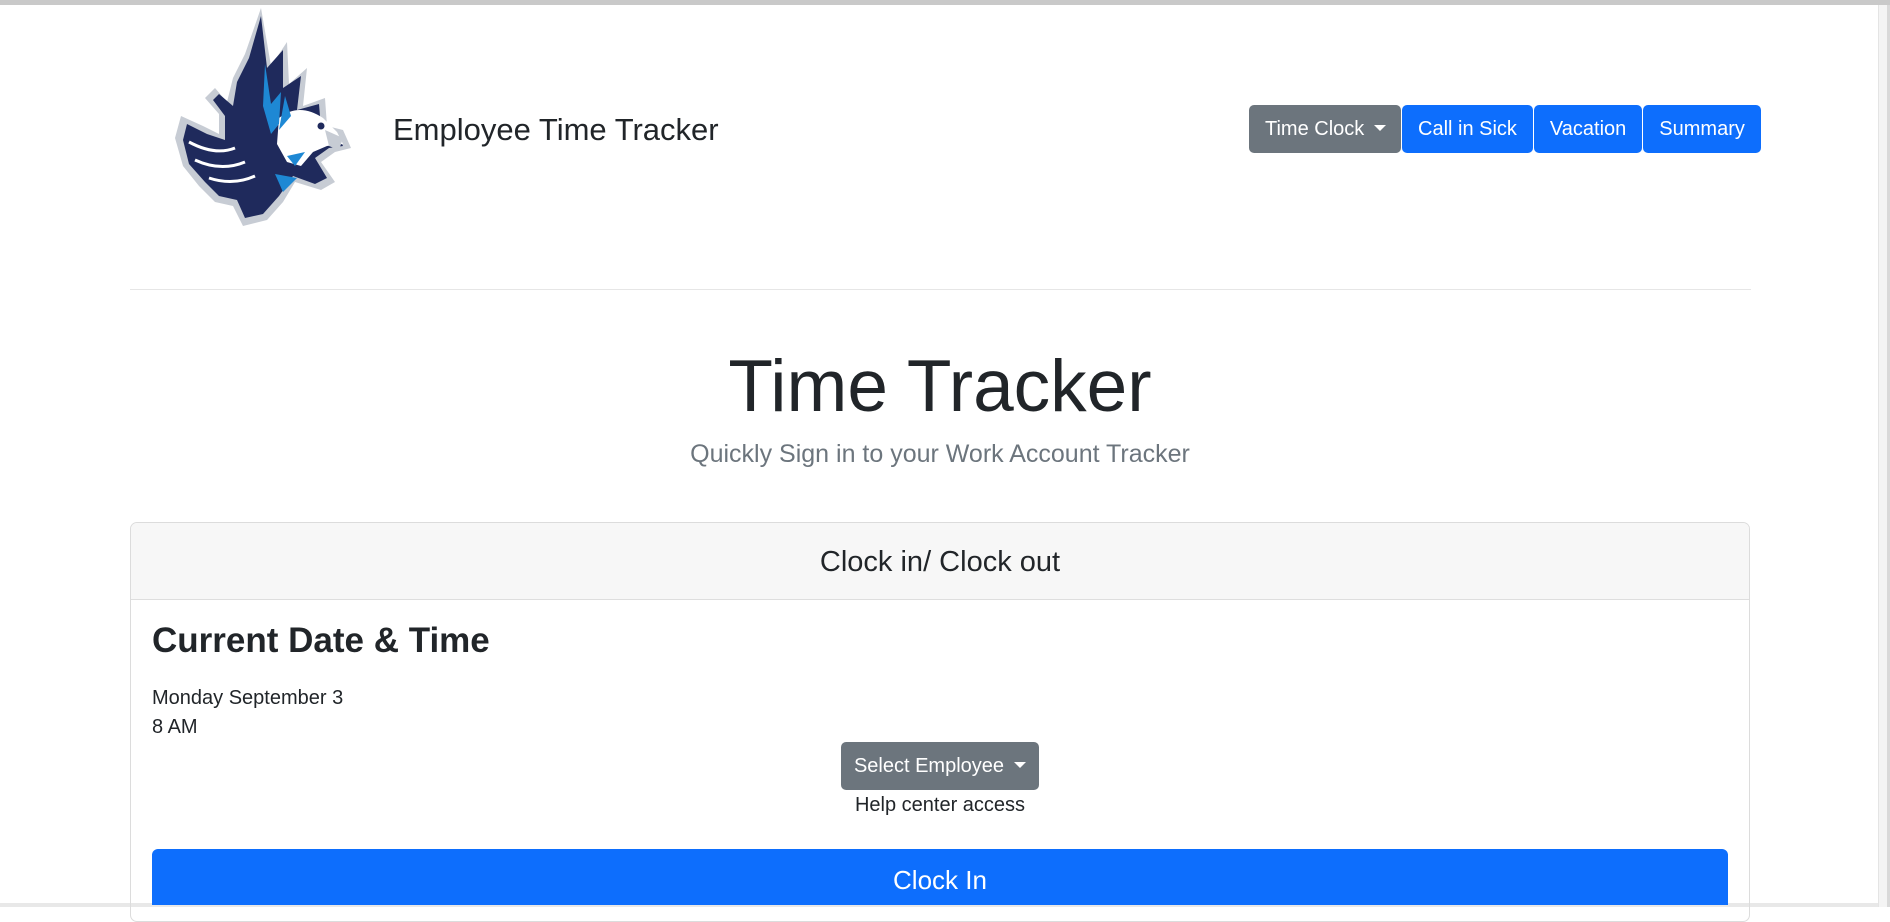 The width and height of the screenshot is (1890, 922). What do you see at coordinates (556, 129) in the screenshot?
I see `brand-title: Employee Time Tracker` at bounding box center [556, 129].